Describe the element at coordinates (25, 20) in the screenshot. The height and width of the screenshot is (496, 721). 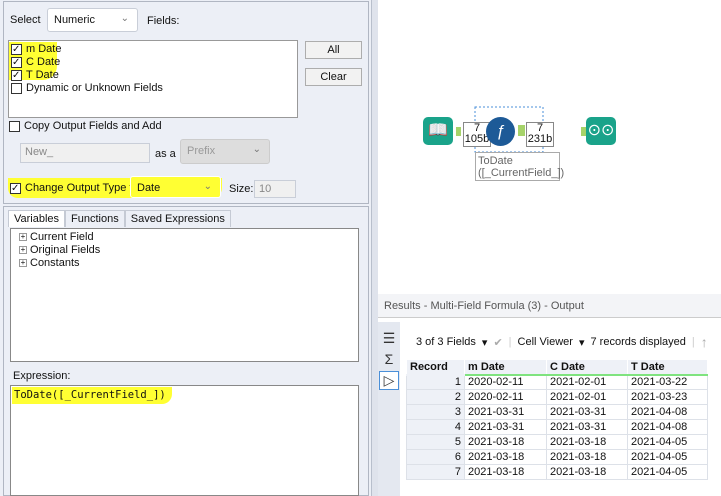
I see `select-label: Select` at that location.